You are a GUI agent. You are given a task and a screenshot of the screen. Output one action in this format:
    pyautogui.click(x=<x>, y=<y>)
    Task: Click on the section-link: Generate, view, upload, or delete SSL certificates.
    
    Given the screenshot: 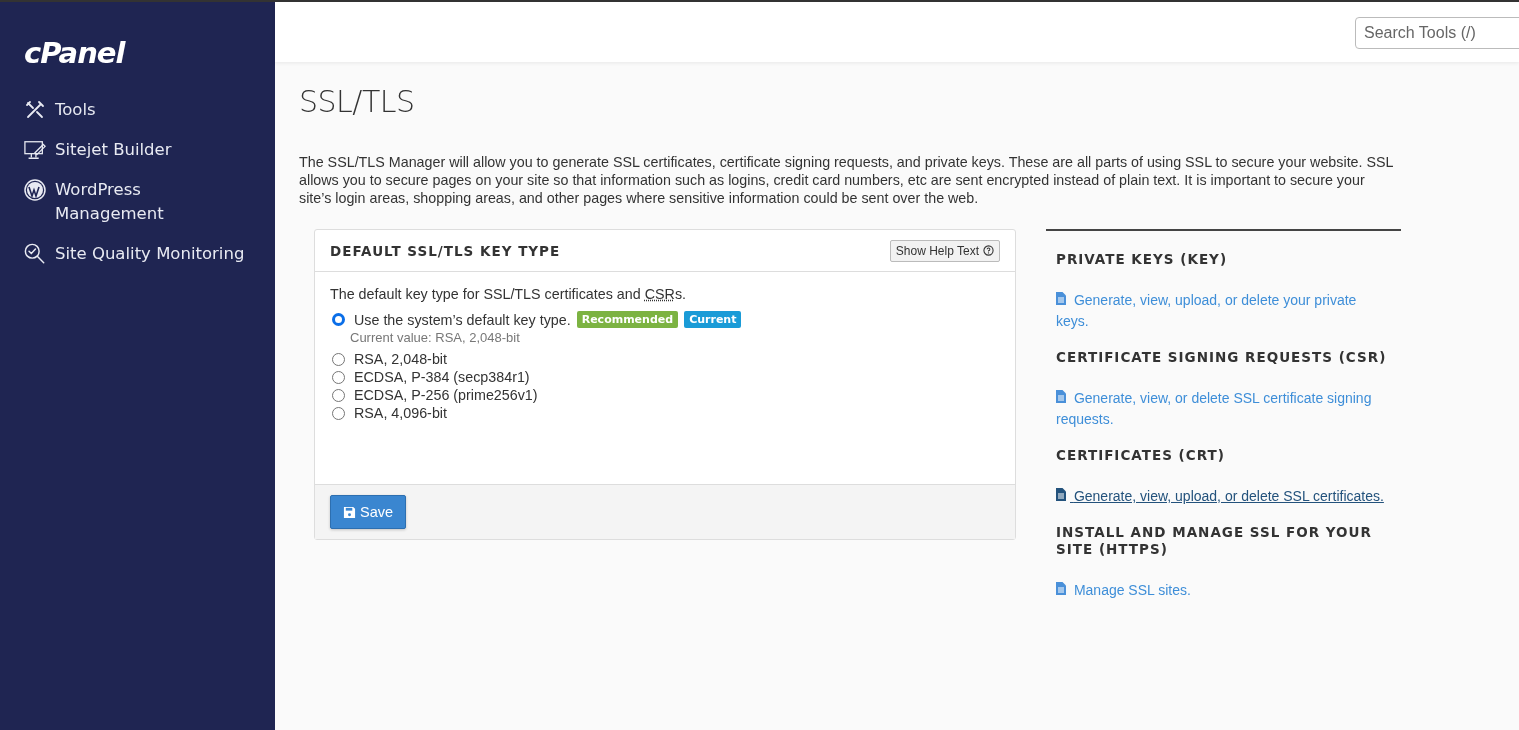 What is the action you would take?
    pyautogui.click(x=1223, y=496)
    